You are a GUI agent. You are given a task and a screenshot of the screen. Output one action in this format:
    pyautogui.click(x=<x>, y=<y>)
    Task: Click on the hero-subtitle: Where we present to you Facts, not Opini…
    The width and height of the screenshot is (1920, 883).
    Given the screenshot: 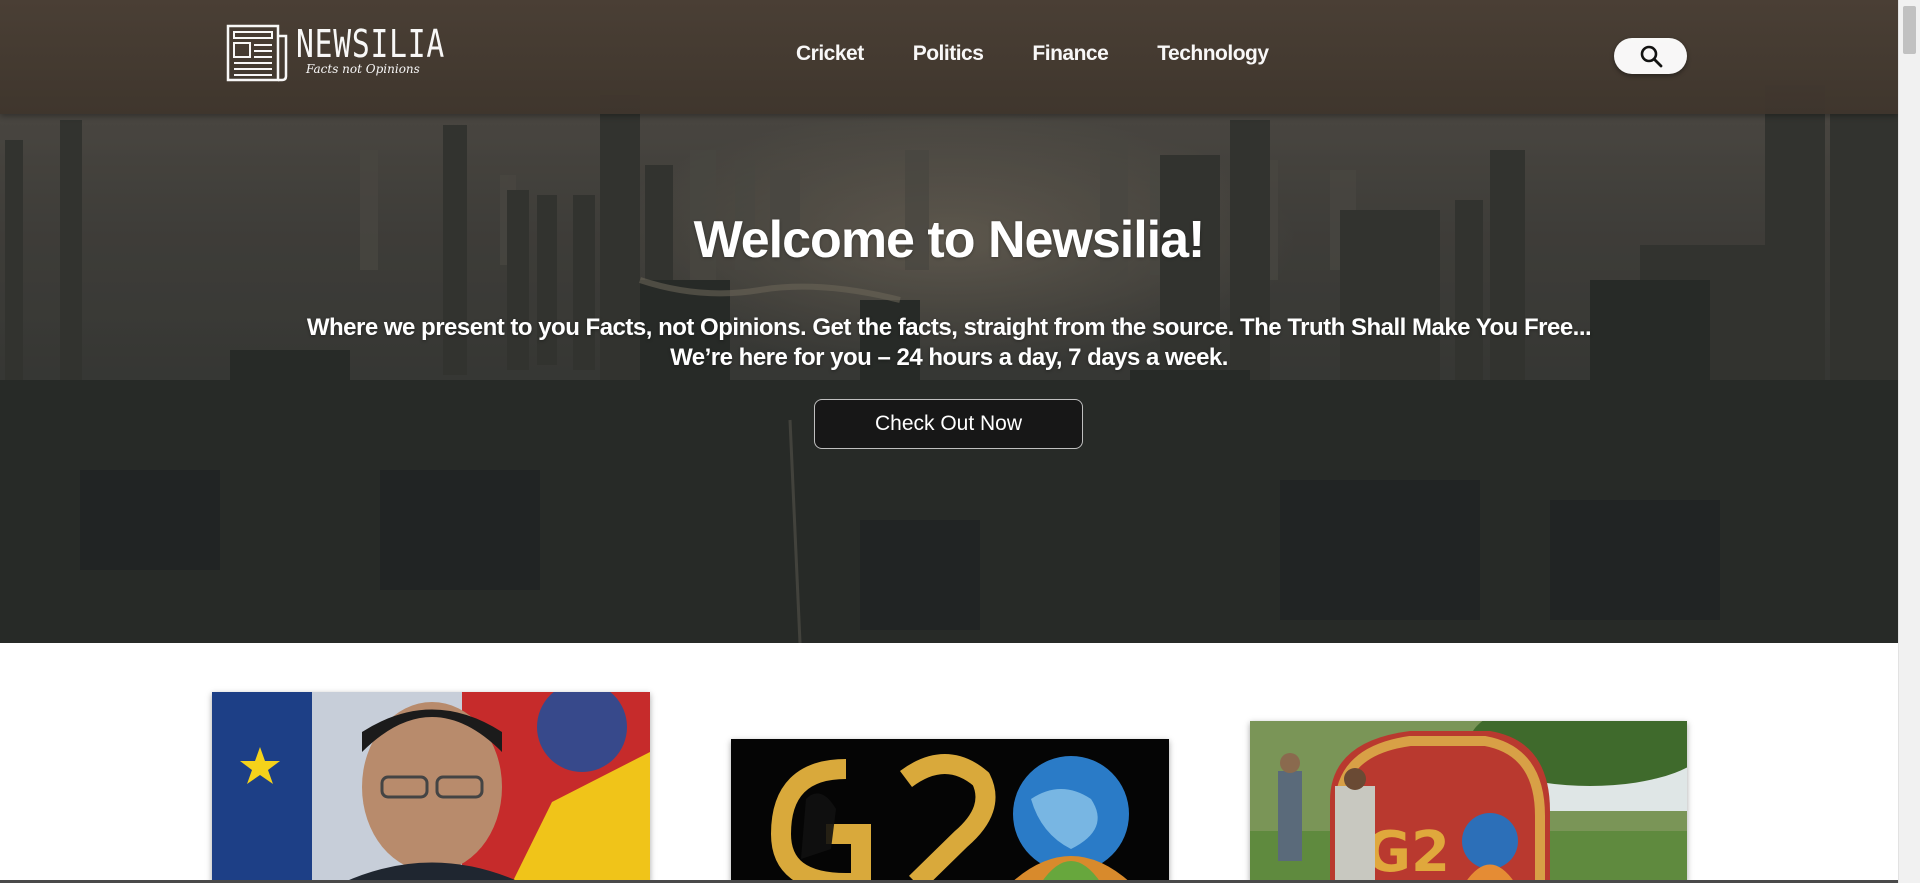 What is the action you would take?
    pyautogui.click(x=949, y=343)
    